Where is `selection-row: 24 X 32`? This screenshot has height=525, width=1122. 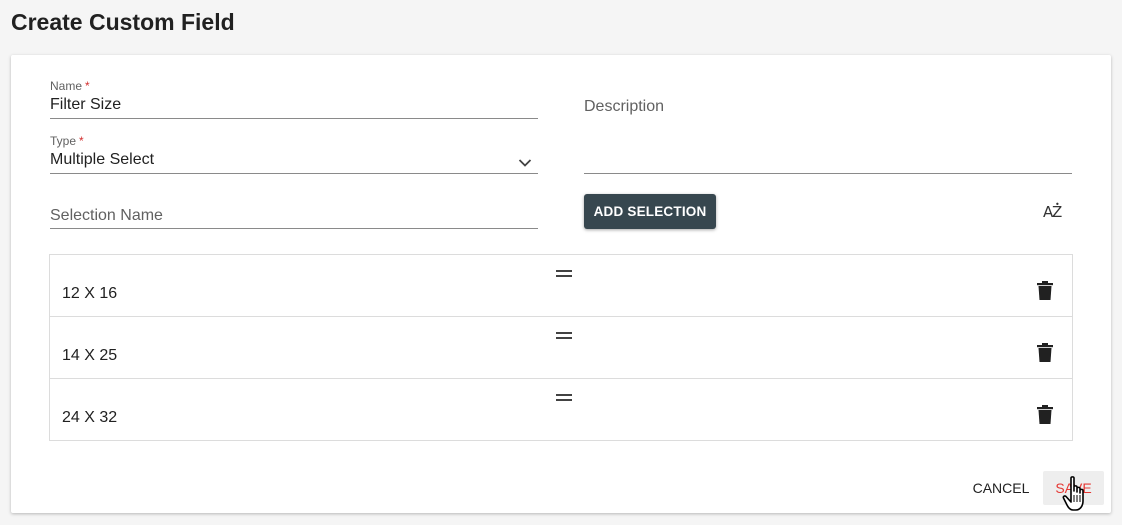 selection-row: 24 X 32 is located at coordinates (561, 409).